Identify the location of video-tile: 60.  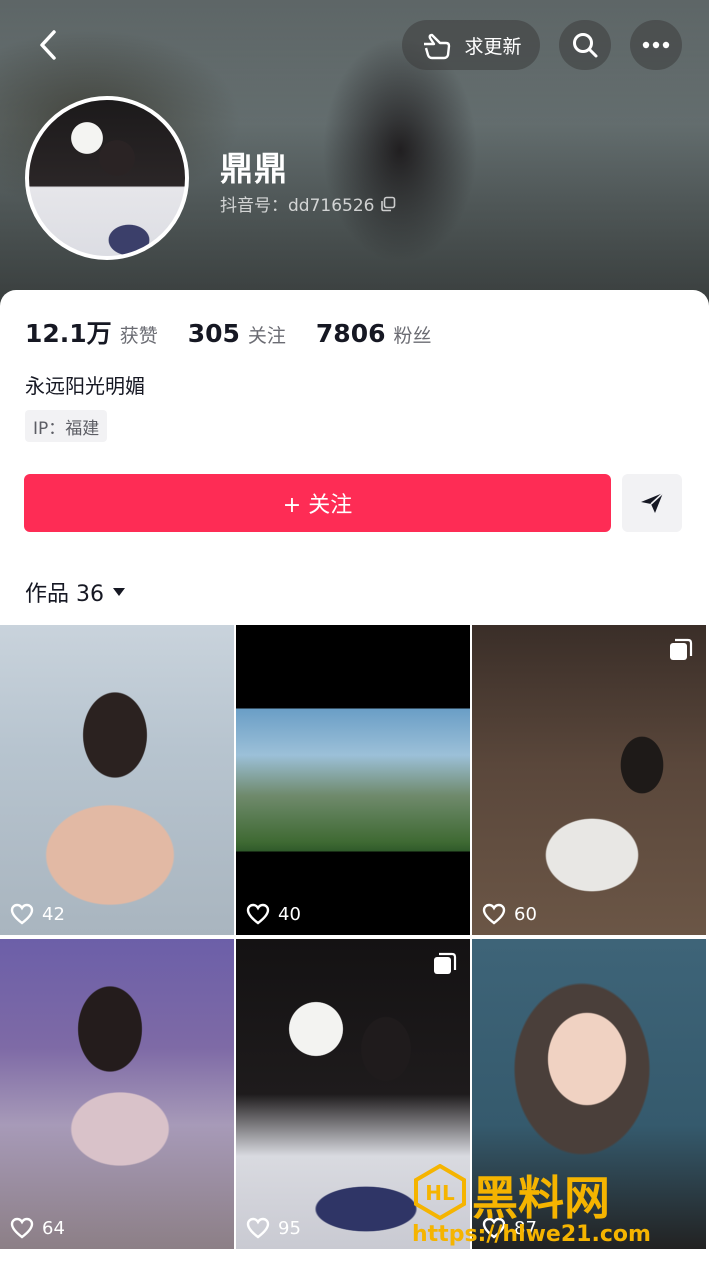
(589, 780).